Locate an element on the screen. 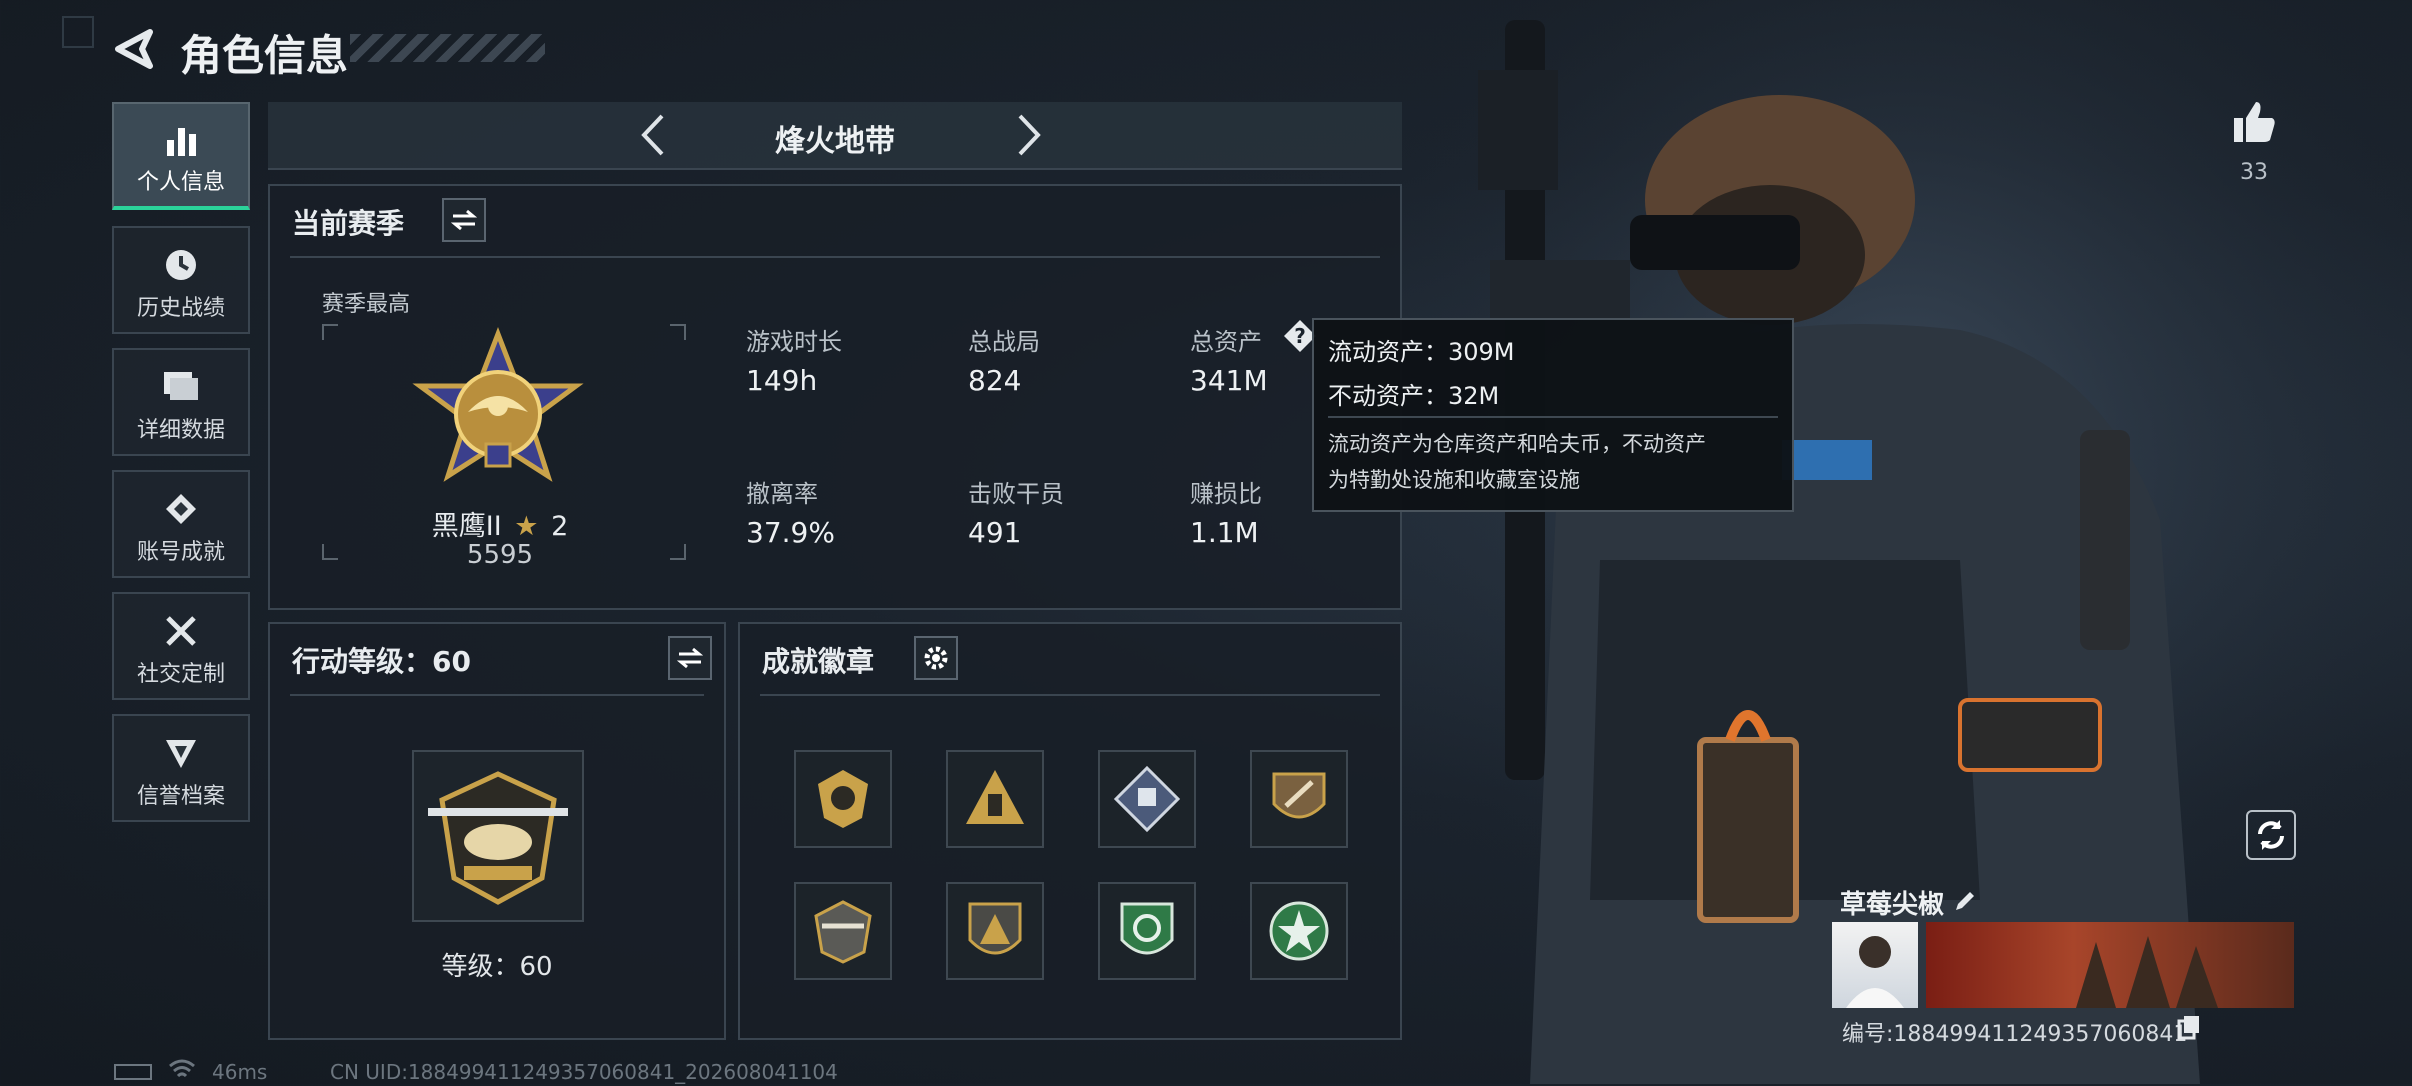 This screenshot has height=1086, width=2412. stat-label: 总战局 is located at coordinates (1004, 342).